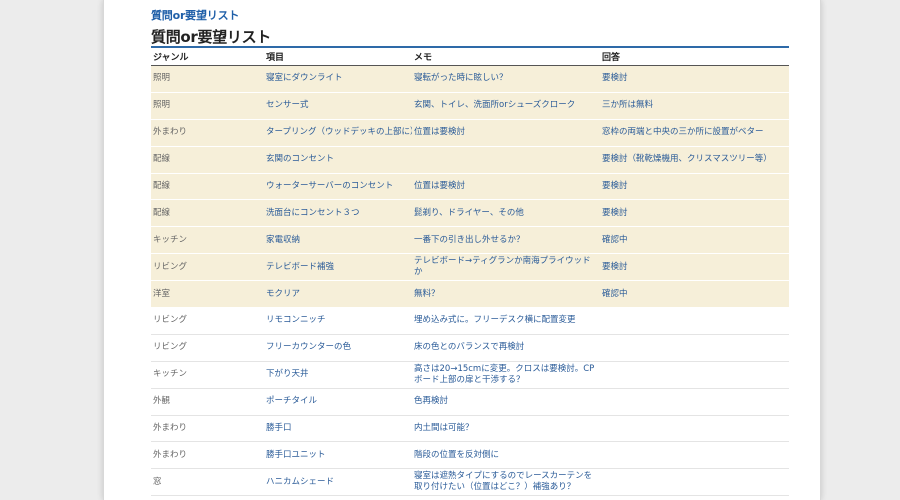  Describe the element at coordinates (338, 321) in the screenshot. I see `cell-item: リモコンニッチ` at that location.